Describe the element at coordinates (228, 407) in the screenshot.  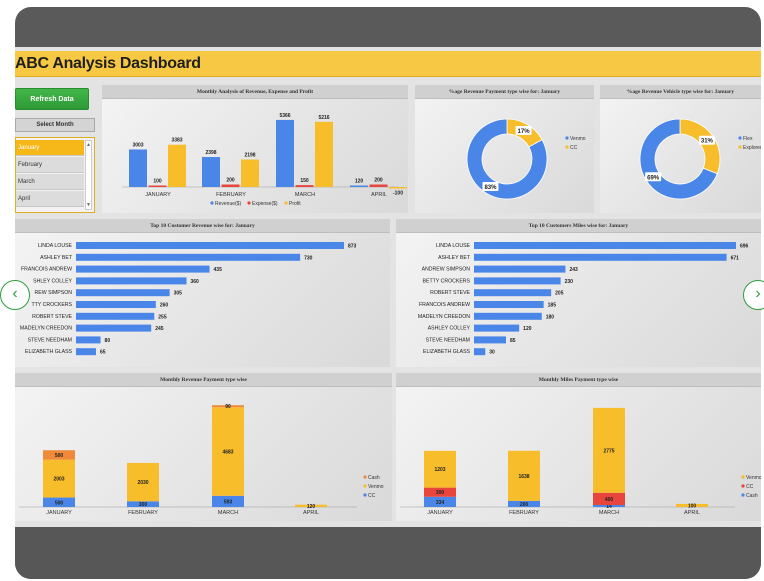
I see `data-label: 90` at that location.